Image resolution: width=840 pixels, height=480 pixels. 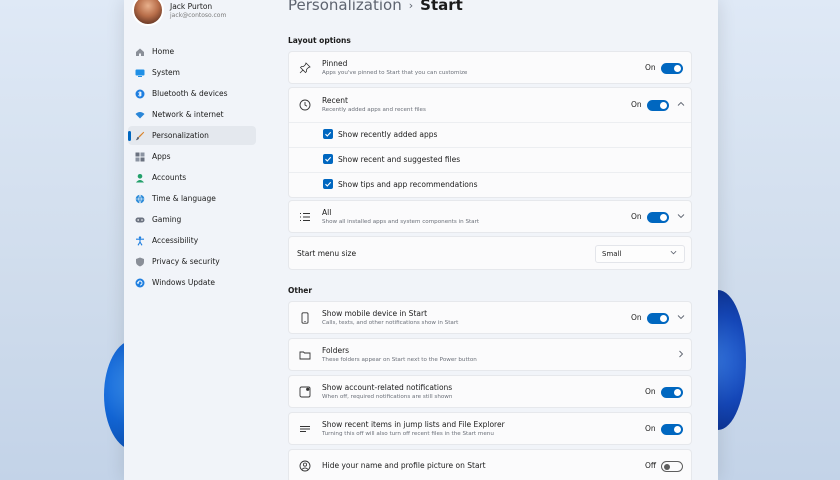 I want to click on apps-icon, so click(x=140, y=157).